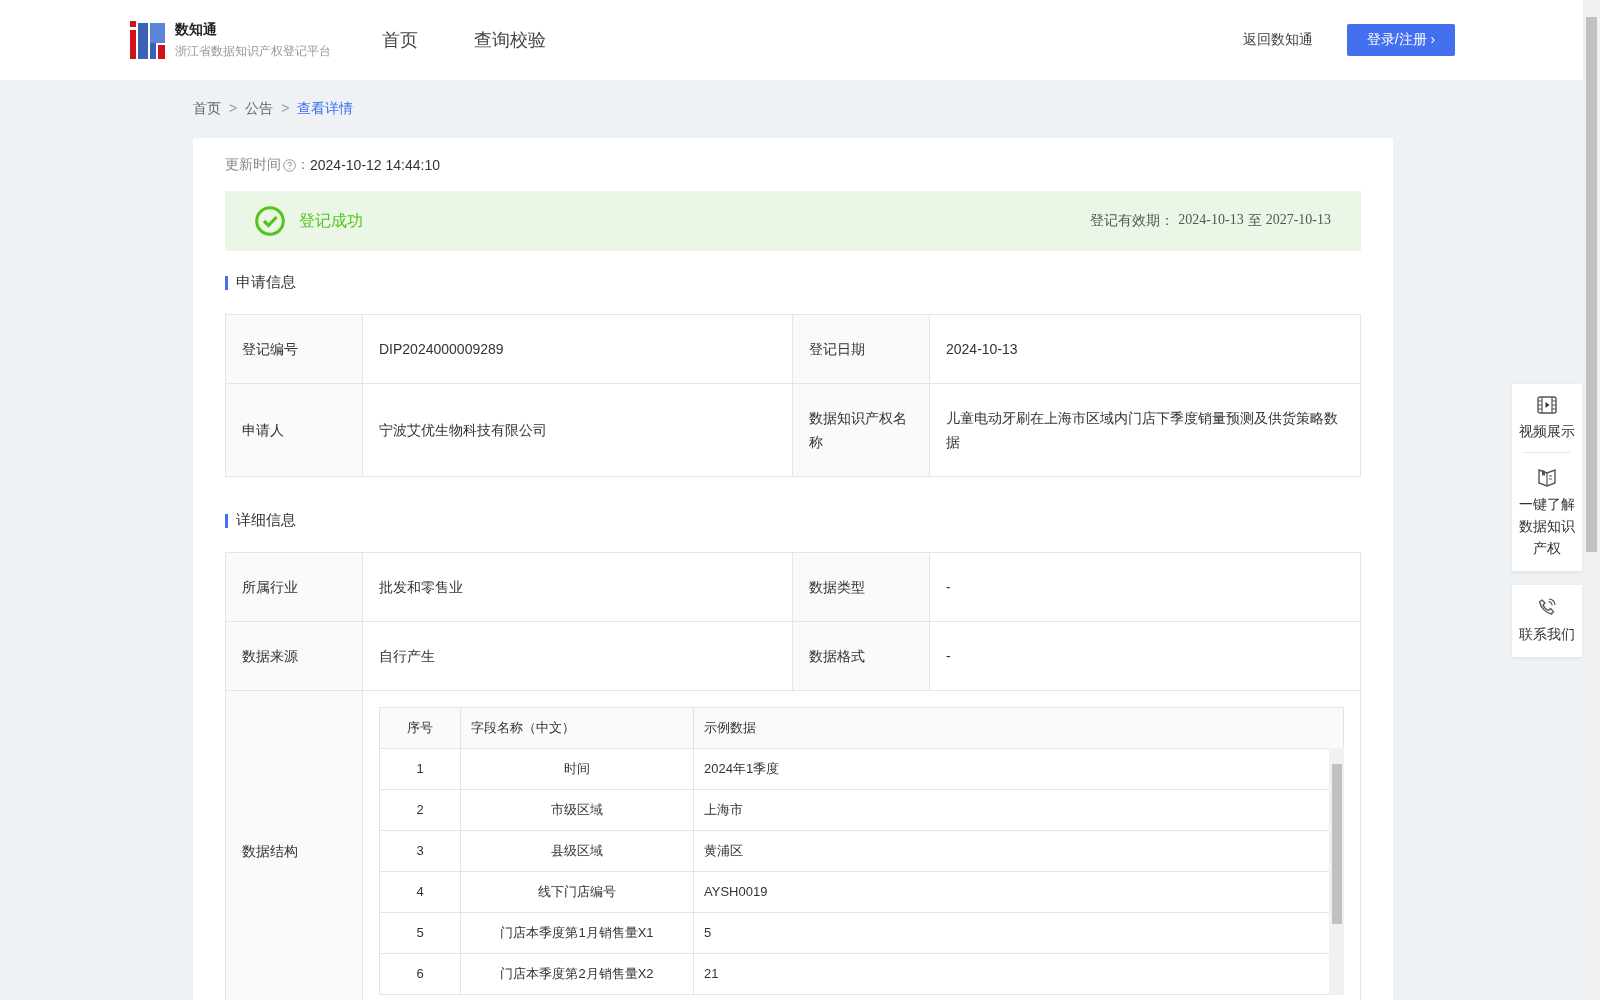 Image resolution: width=1600 pixels, height=1000 pixels. What do you see at coordinates (1401, 40) in the screenshot?
I see `login-button: 登录/注册 ›` at bounding box center [1401, 40].